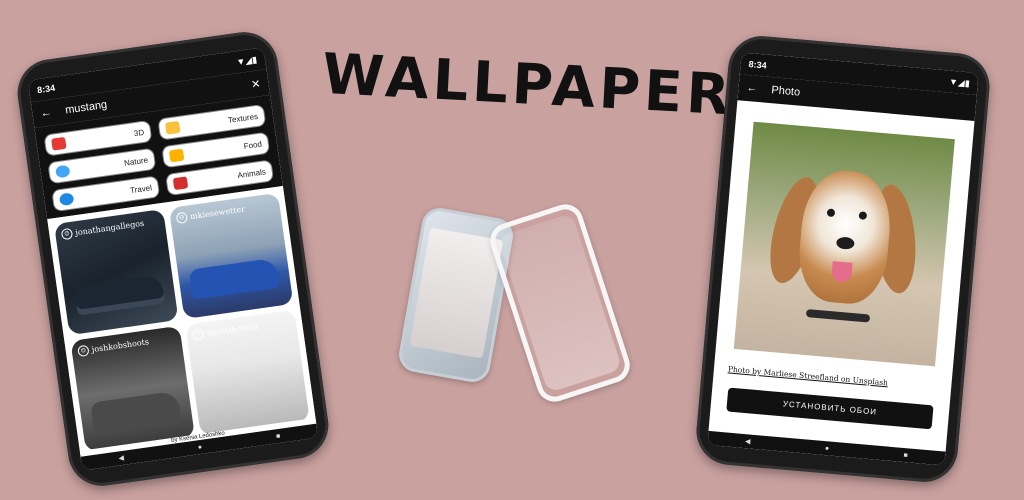 This screenshot has width=1024, height=500. I want to click on close-icon: ✕, so click(255, 84).